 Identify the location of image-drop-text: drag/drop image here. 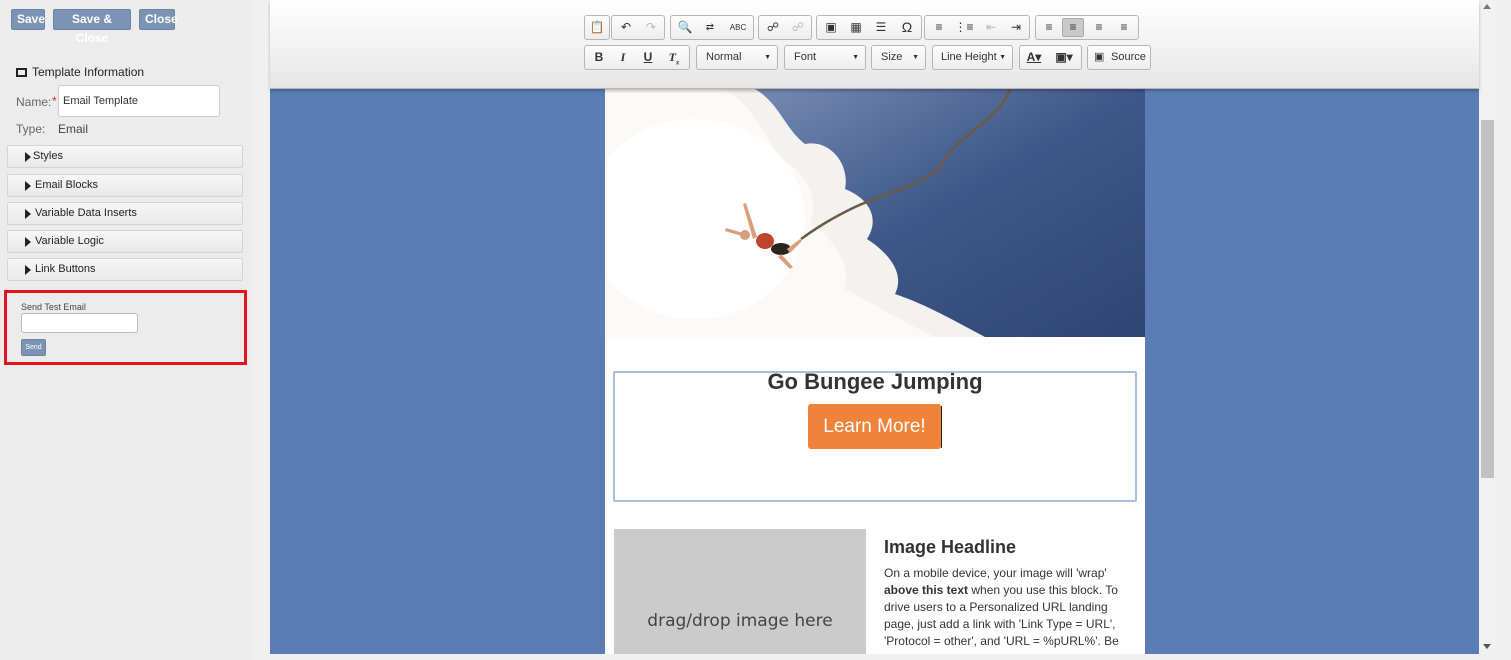
(740, 621).